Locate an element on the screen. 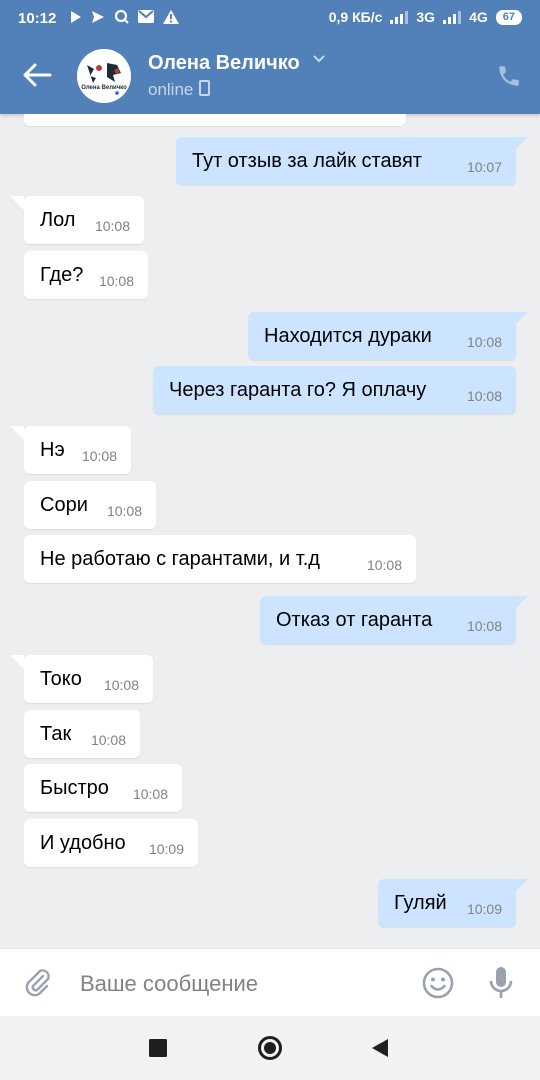 This screenshot has height=1080, width=540. message-text: Через гаранта го? Я оплачу is located at coordinates (298, 390).